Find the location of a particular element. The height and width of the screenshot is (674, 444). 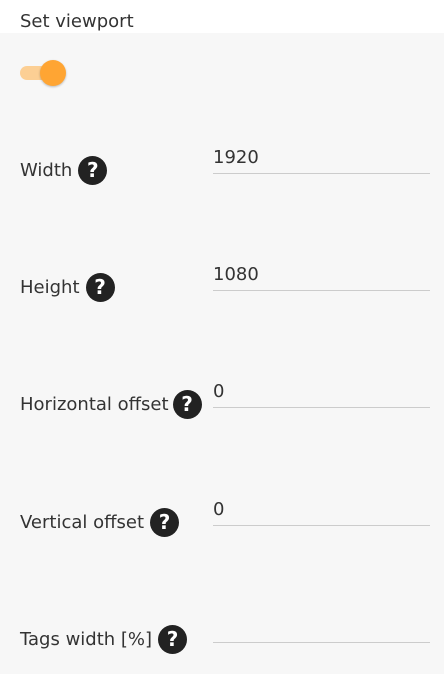

section-title: Set viewport is located at coordinates (77, 21).